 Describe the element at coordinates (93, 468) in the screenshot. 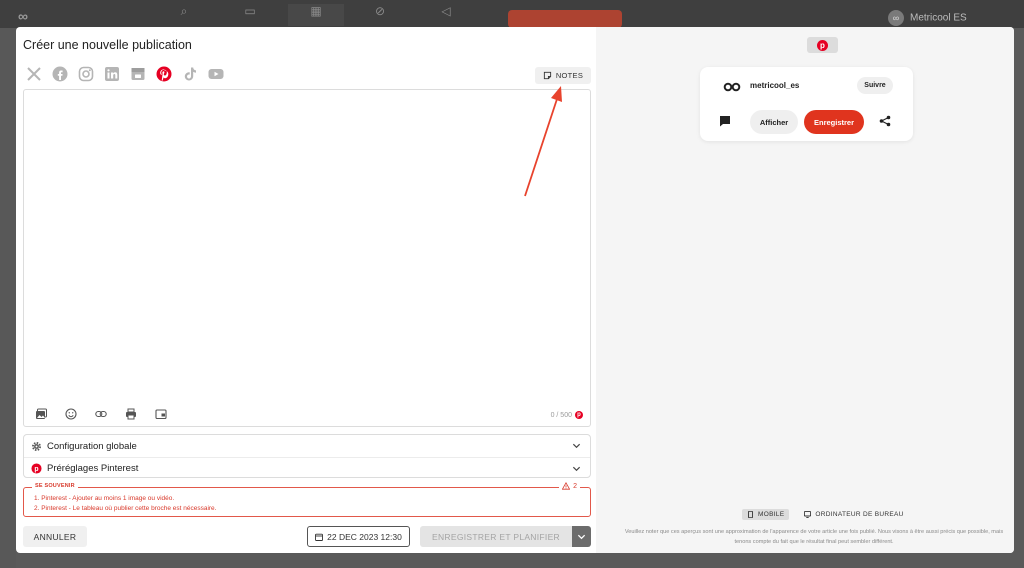

I see `pinterest-presets-label: Préréglages Pinterest` at that location.